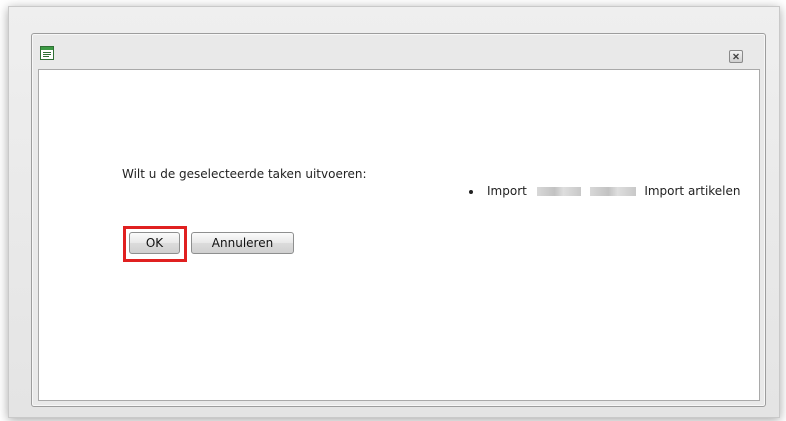 This screenshot has width=786, height=421. I want to click on bullet-icon, so click(471, 192).